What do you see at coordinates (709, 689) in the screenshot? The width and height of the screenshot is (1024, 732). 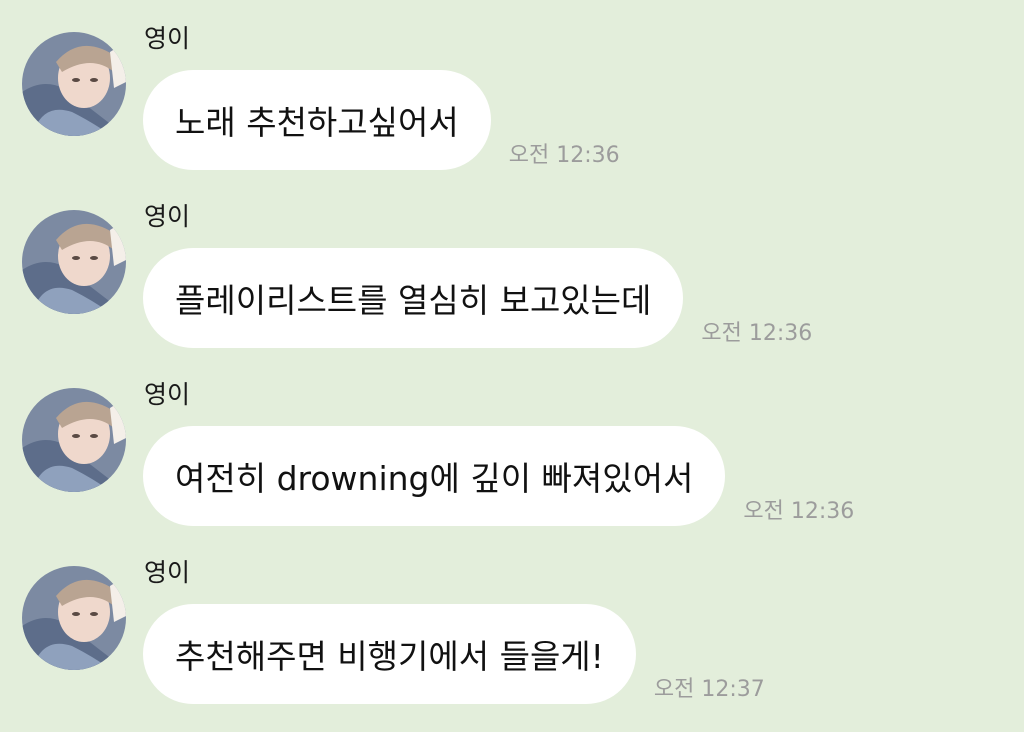 I see `message-timestamp: 오전 12:37` at bounding box center [709, 689].